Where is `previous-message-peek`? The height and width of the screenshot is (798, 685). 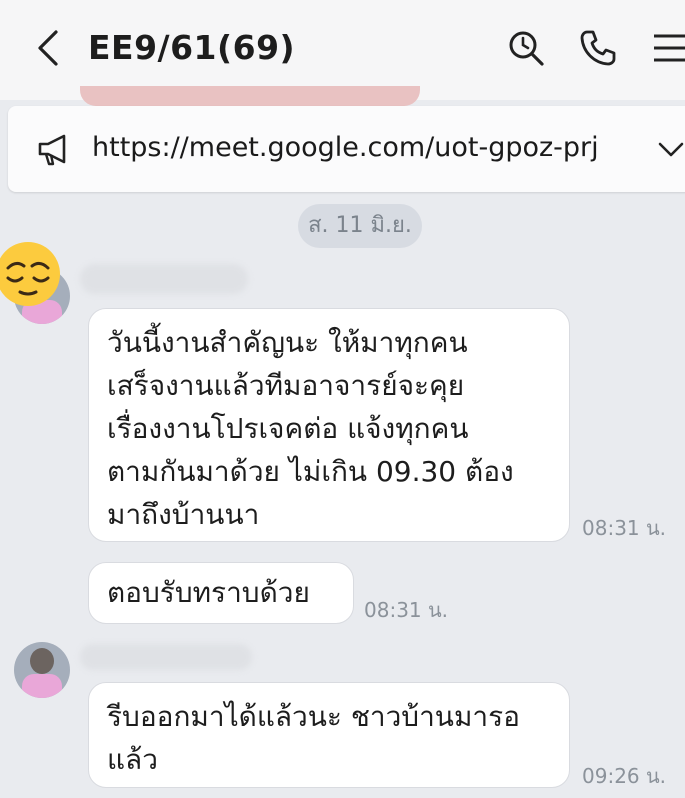
previous-message-peek is located at coordinates (250, 96).